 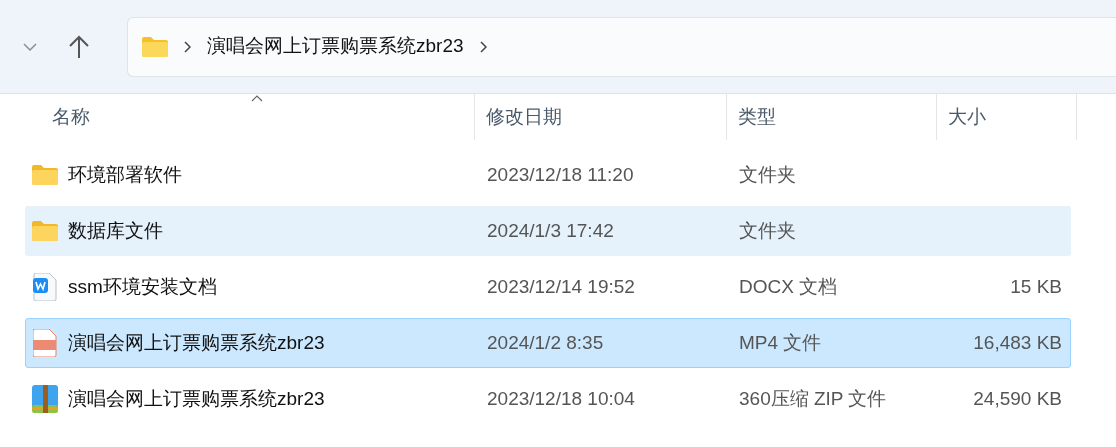 I want to click on column-header-cell: 类型, so click(x=832, y=117).